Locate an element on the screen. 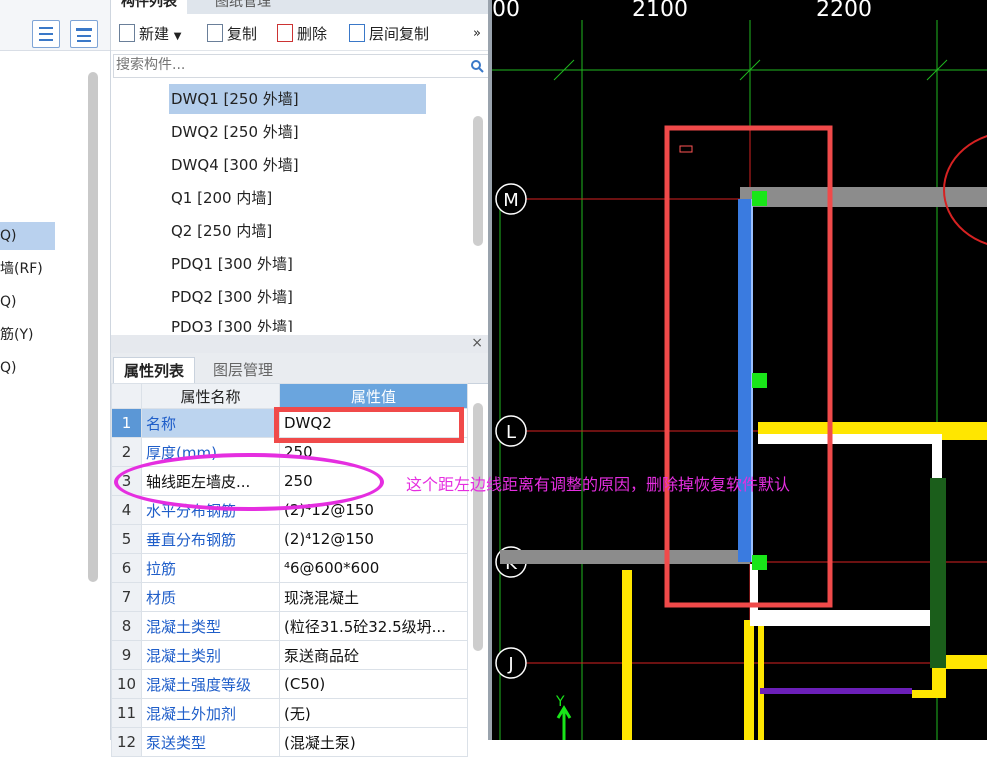 This screenshot has width=987, height=757. table-row: 5 垂直分布钢筋 (2)⁴12@150 is located at coordinates (289, 539).